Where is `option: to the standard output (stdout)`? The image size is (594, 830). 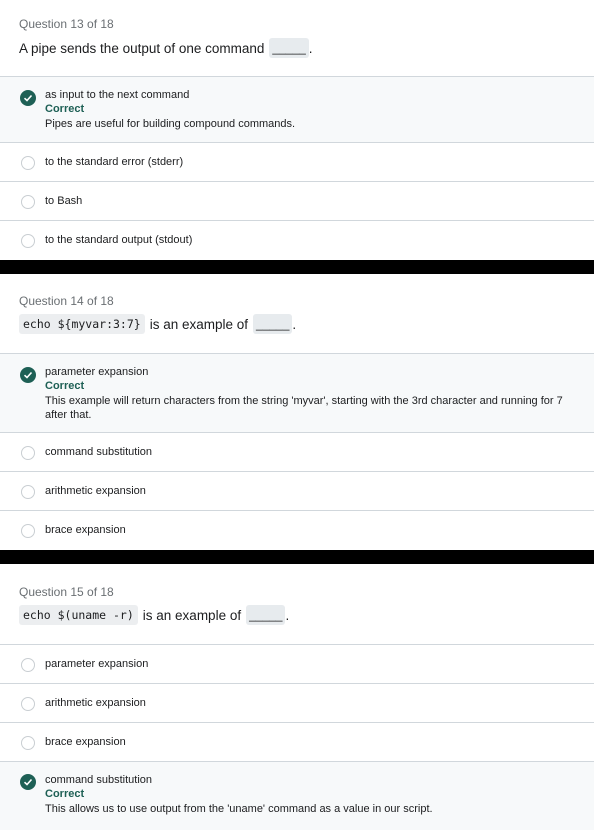
option: to the standard output (stdout) is located at coordinates (297, 240).